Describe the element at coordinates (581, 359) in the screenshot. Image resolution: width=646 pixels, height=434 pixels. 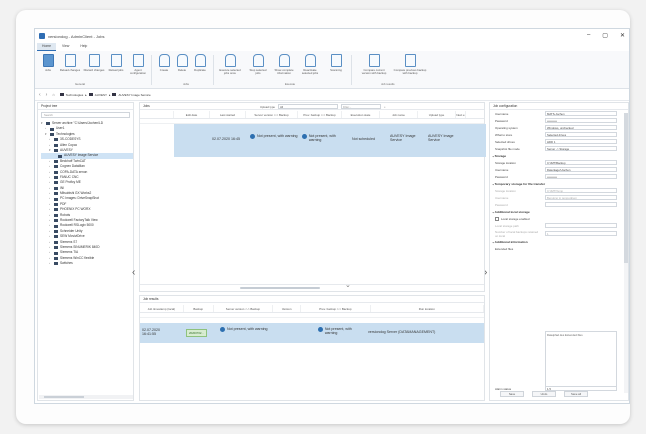
I see `extended-files-textarea: Dateipfad des Extended files` at that location.